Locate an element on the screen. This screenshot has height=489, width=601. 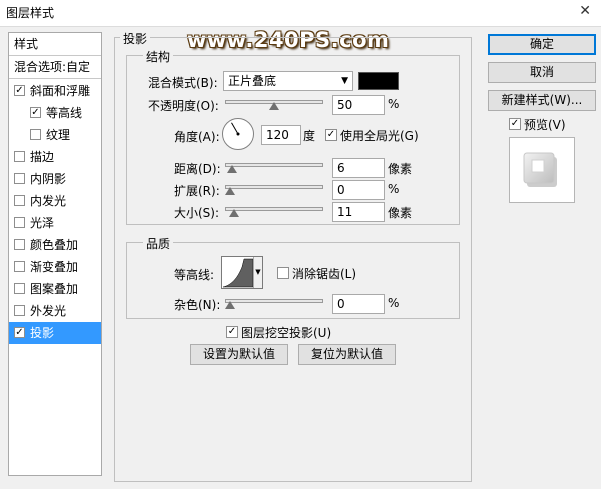
reset-default-button: 复位为默认值 is located at coordinates (347, 354).